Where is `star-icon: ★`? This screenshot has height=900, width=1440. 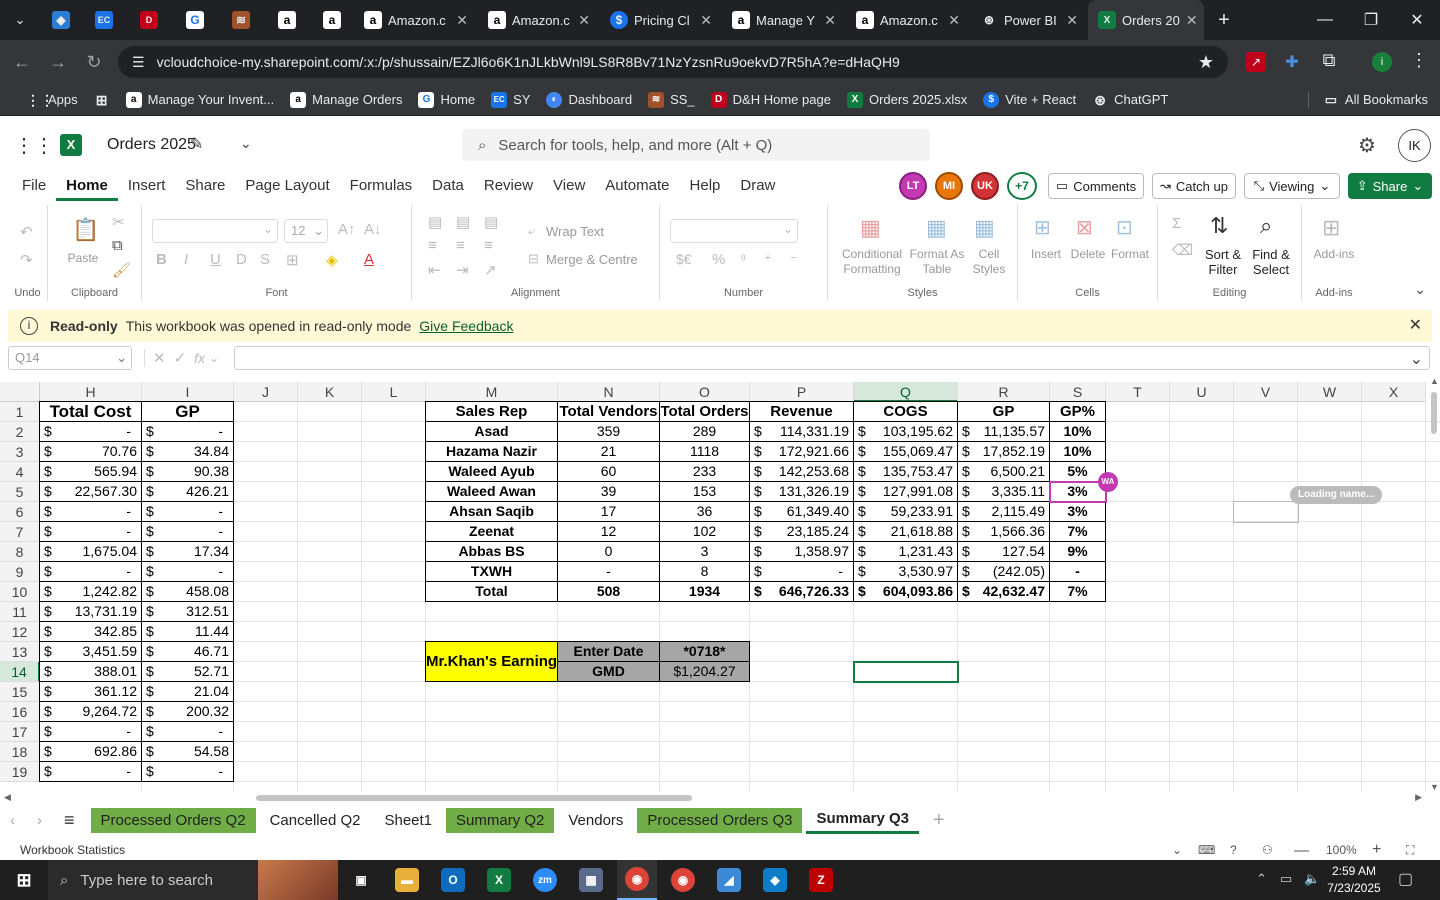 star-icon: ★ is located at coordinates (1206, 62).